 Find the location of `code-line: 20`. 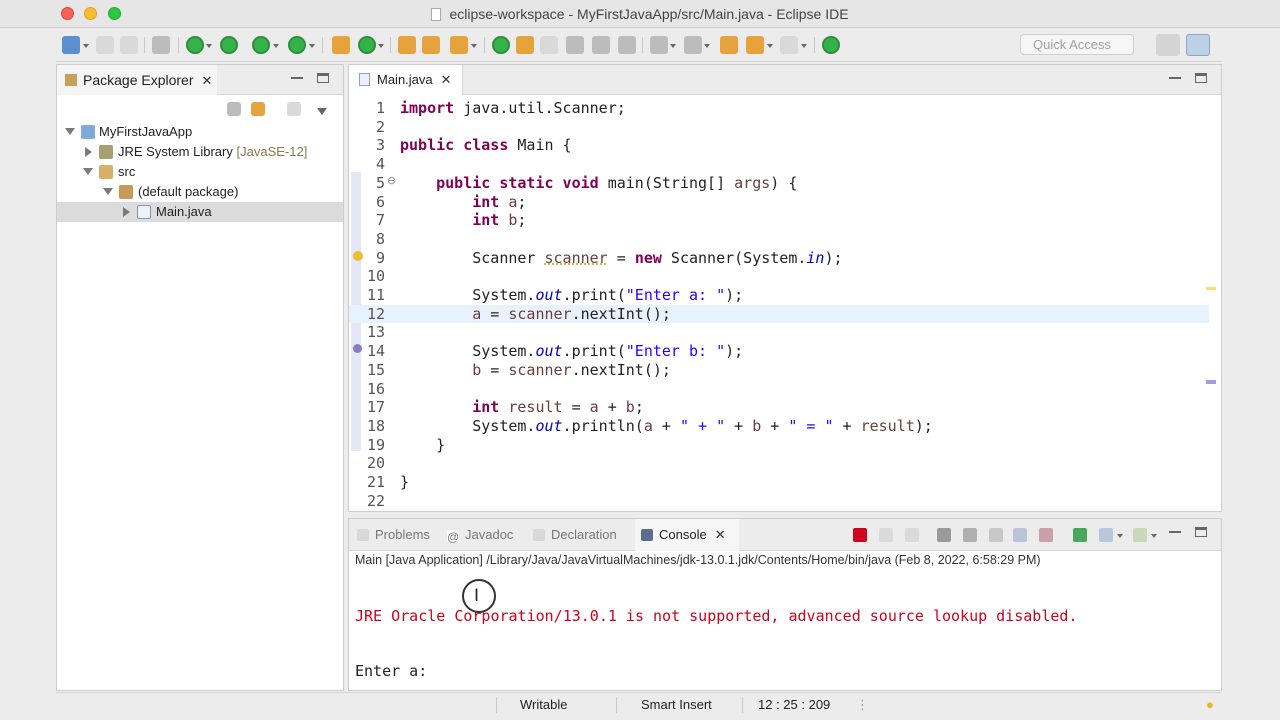

code-line: 20 is located at coordinates (779, 463).